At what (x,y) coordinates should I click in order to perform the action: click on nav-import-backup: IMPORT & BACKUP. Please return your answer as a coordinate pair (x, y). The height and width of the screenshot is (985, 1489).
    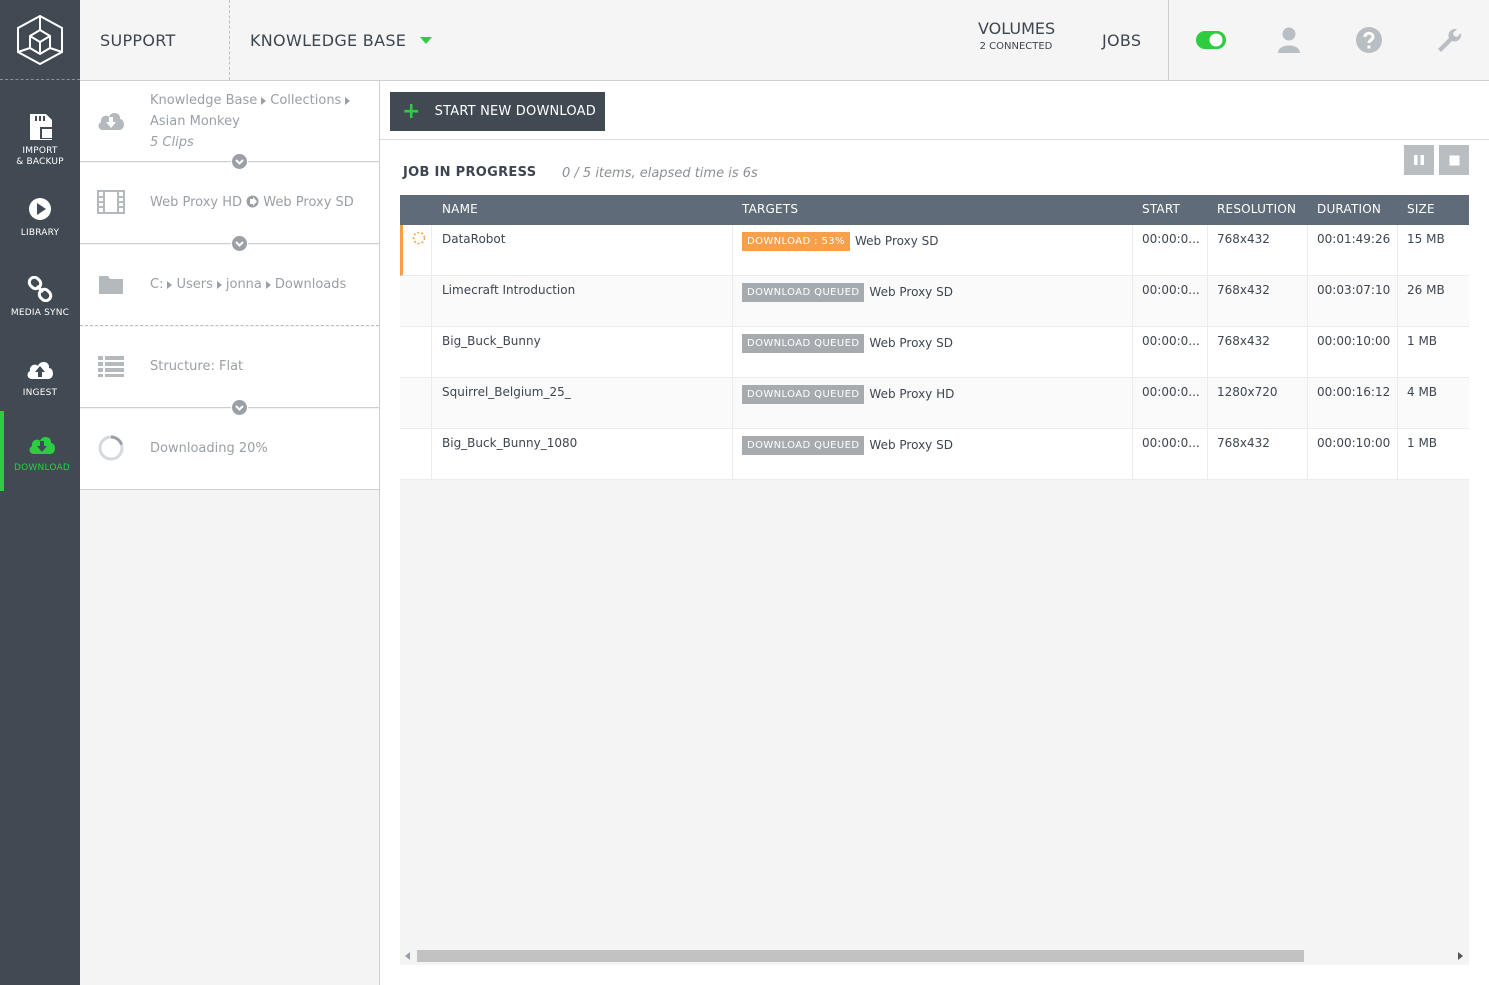
    Looking at the image, I should click on (40, 140).